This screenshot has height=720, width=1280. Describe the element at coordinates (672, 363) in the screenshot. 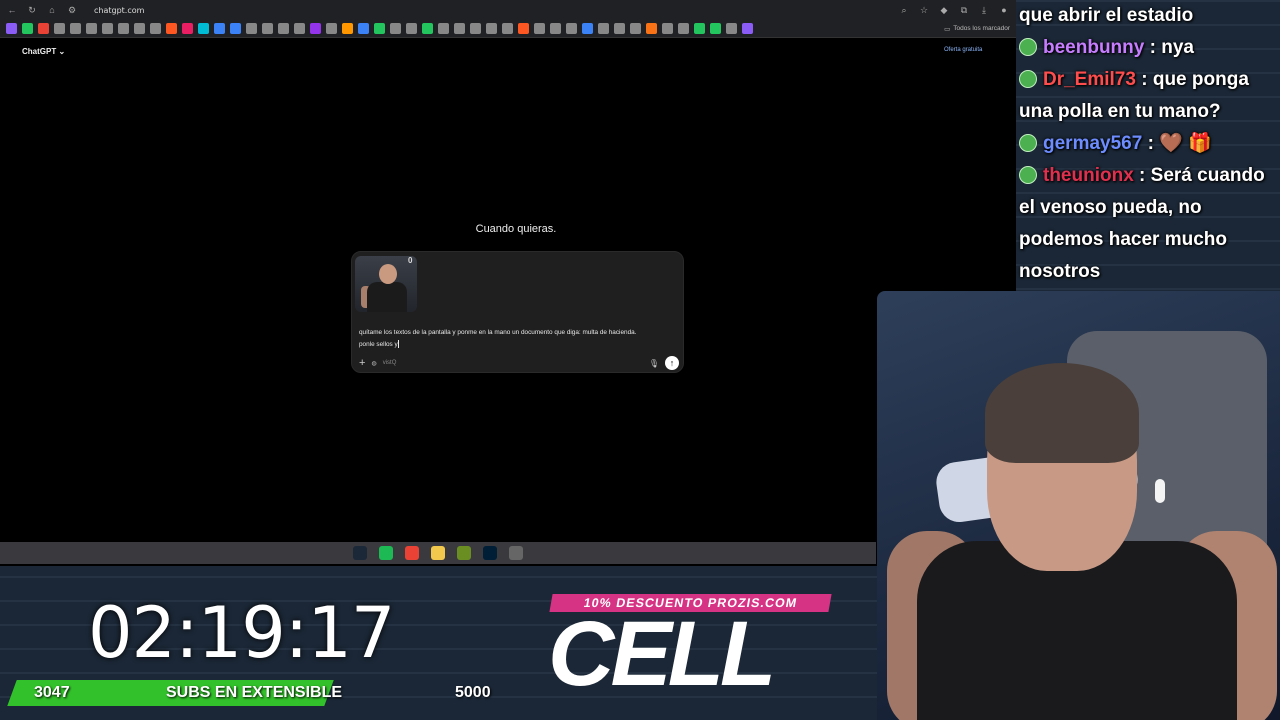

I see `send-button: ↑` at that location.